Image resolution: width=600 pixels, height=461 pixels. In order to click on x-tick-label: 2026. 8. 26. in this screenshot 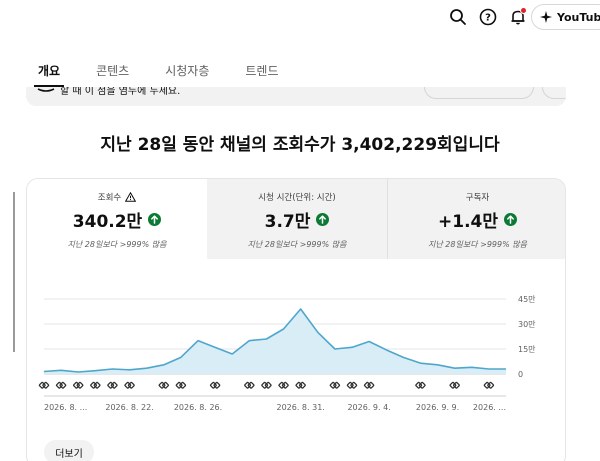, I will do `click(198, 407)`.